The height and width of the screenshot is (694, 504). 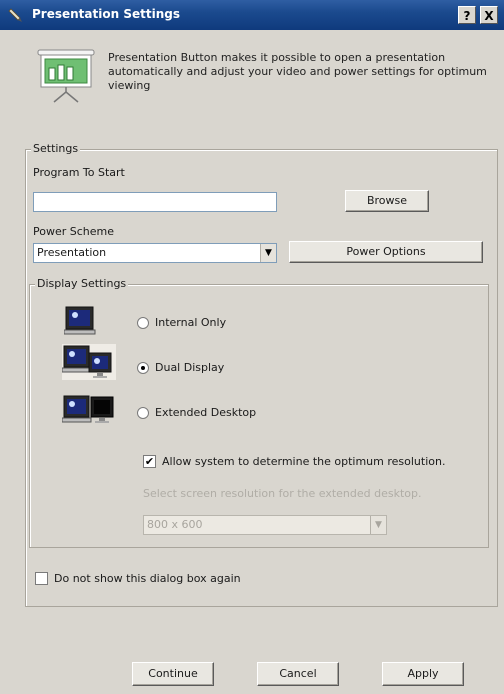 What do you see at coordinates (147, 578) in the screenshot?
I see `dont-show-label: Do not show this dialog box again` at bounding box center [147, 578].